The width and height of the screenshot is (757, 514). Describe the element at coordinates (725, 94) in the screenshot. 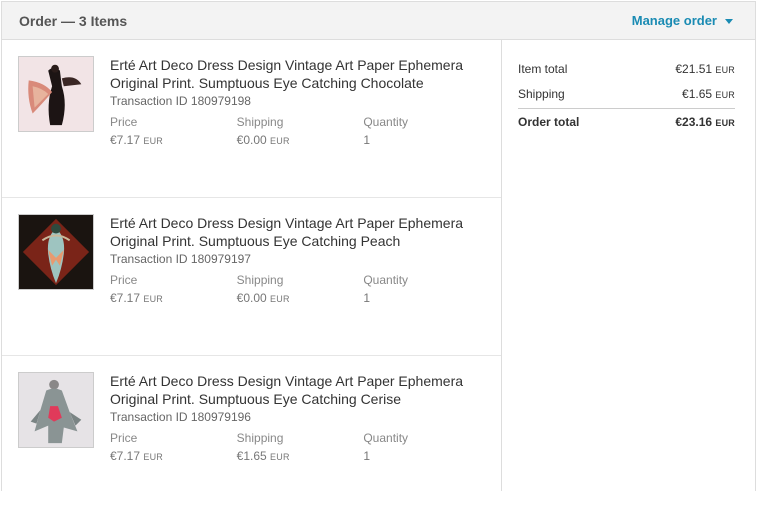

I see `shipping-total-currency: EUR` at that location.